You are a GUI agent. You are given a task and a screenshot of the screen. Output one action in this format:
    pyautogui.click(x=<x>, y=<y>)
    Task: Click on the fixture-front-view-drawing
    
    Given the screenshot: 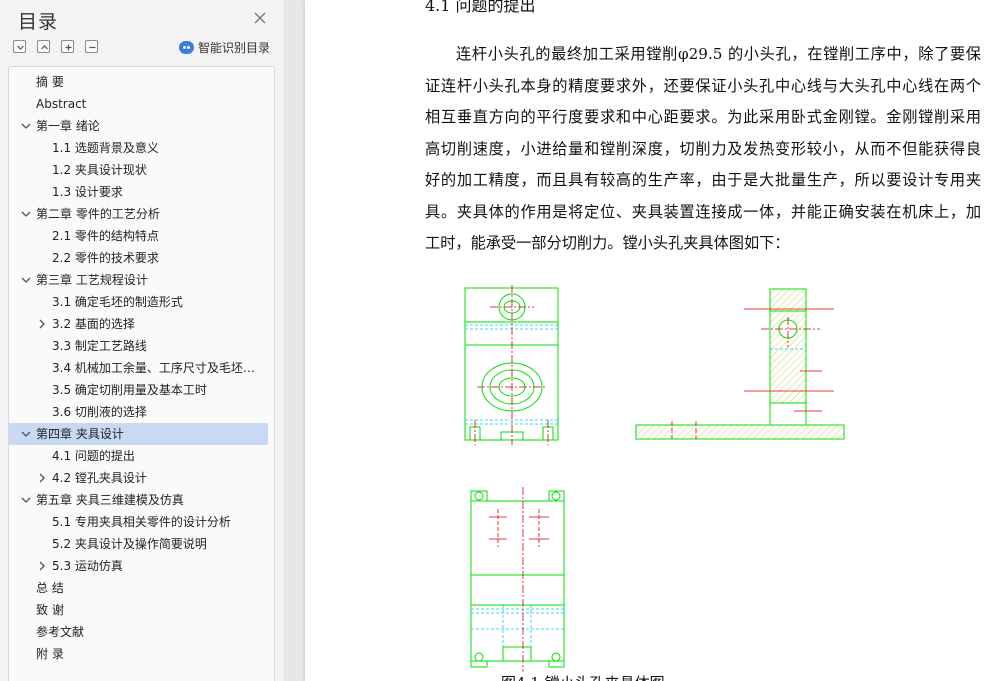 What is the action you would take?
    pyautogui.click(x=511, y=365)
    